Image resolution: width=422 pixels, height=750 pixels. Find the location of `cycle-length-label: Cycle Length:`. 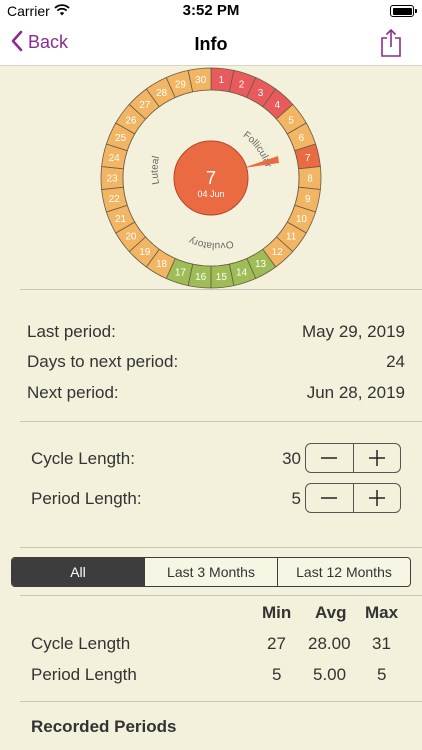

cycle-length-label: Cycle Length: is located at coordinates (83, 458).